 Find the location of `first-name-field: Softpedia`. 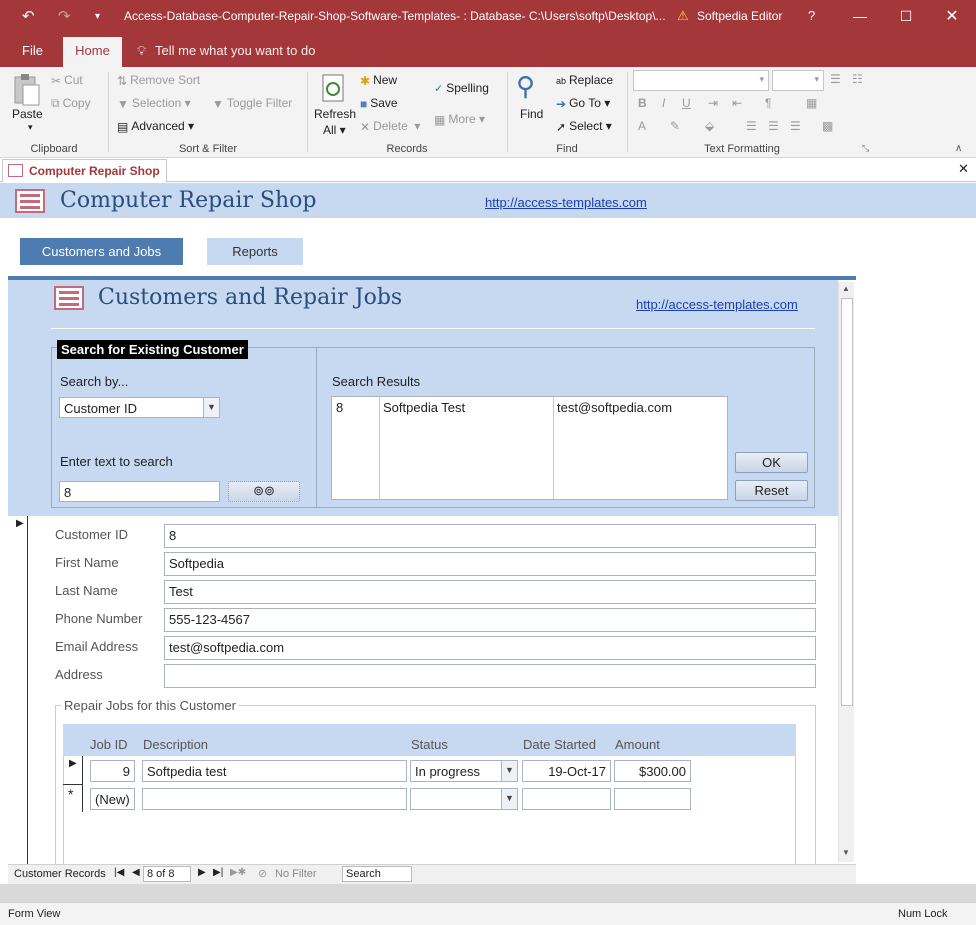

first-name-field: Softpedia is located at coordinates (490, 564).